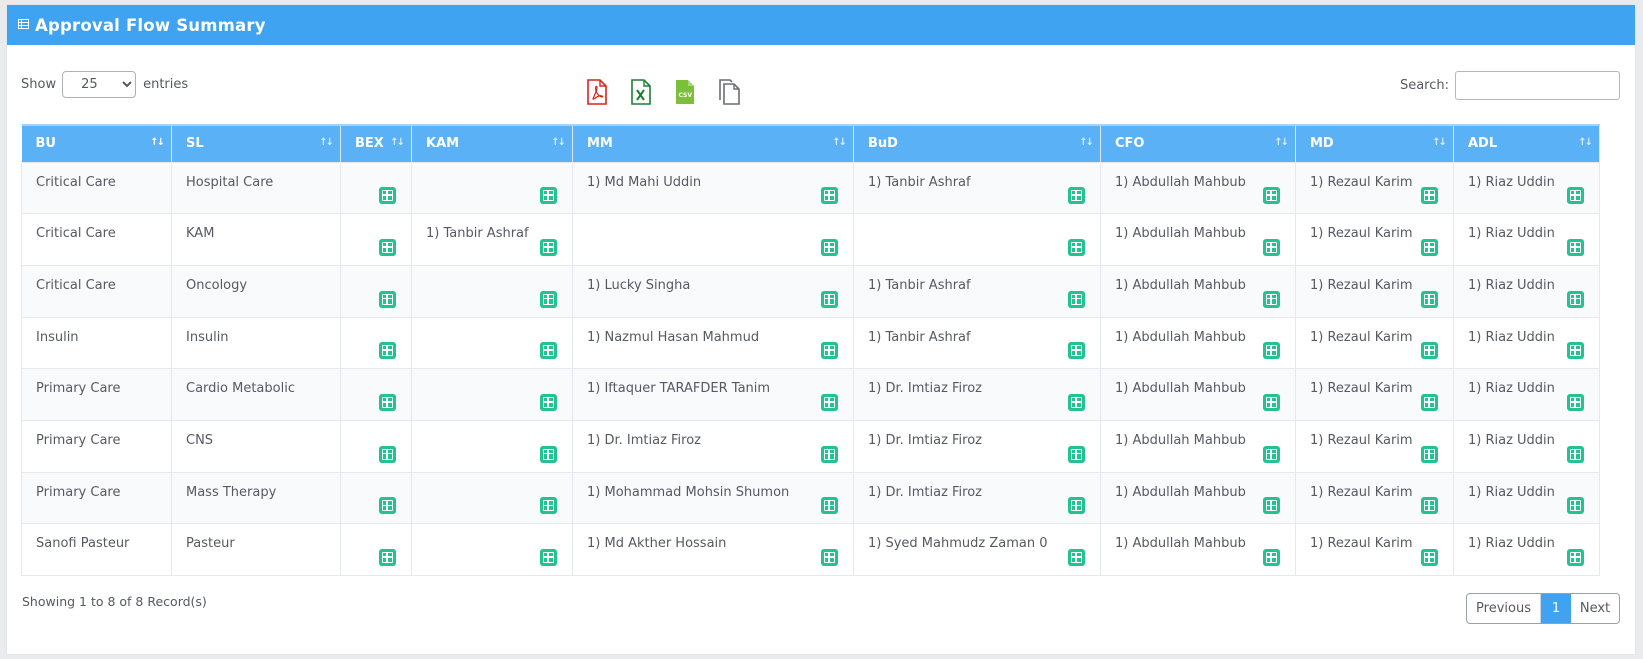 The height and width of the screenshot is (659, 1643). I want to click on csv-export-icon: CSV, so click(685, 94).